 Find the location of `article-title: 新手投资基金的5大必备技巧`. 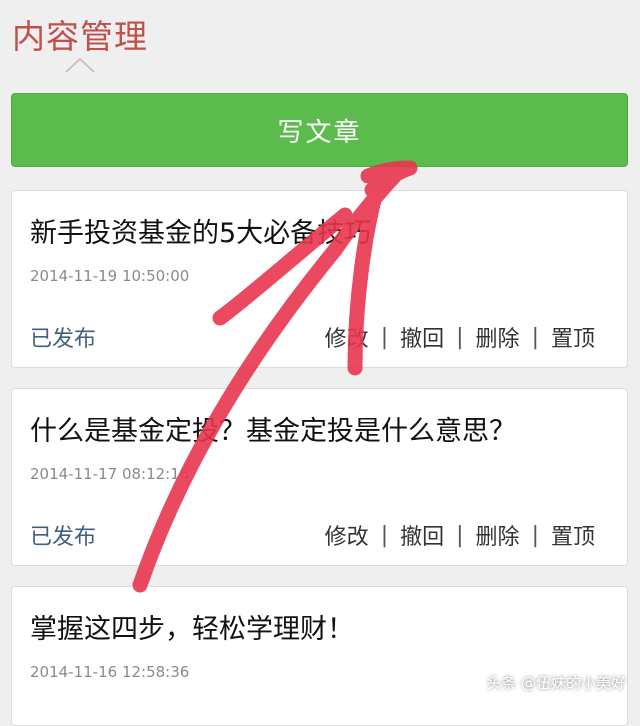

article-title: 新手投资基金的5大必备技巧 is located at coordinates (200, 230).